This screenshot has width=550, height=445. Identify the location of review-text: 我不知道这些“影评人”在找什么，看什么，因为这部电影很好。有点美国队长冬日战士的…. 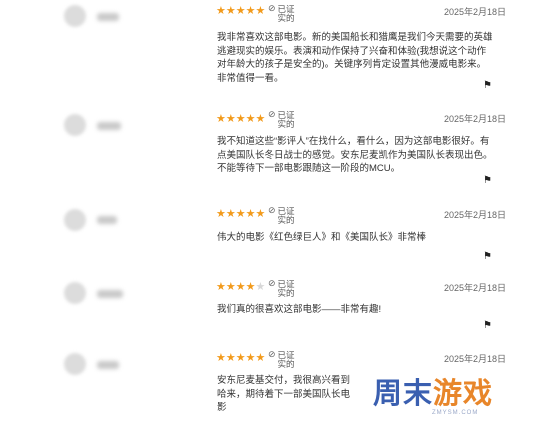
(355, 155).